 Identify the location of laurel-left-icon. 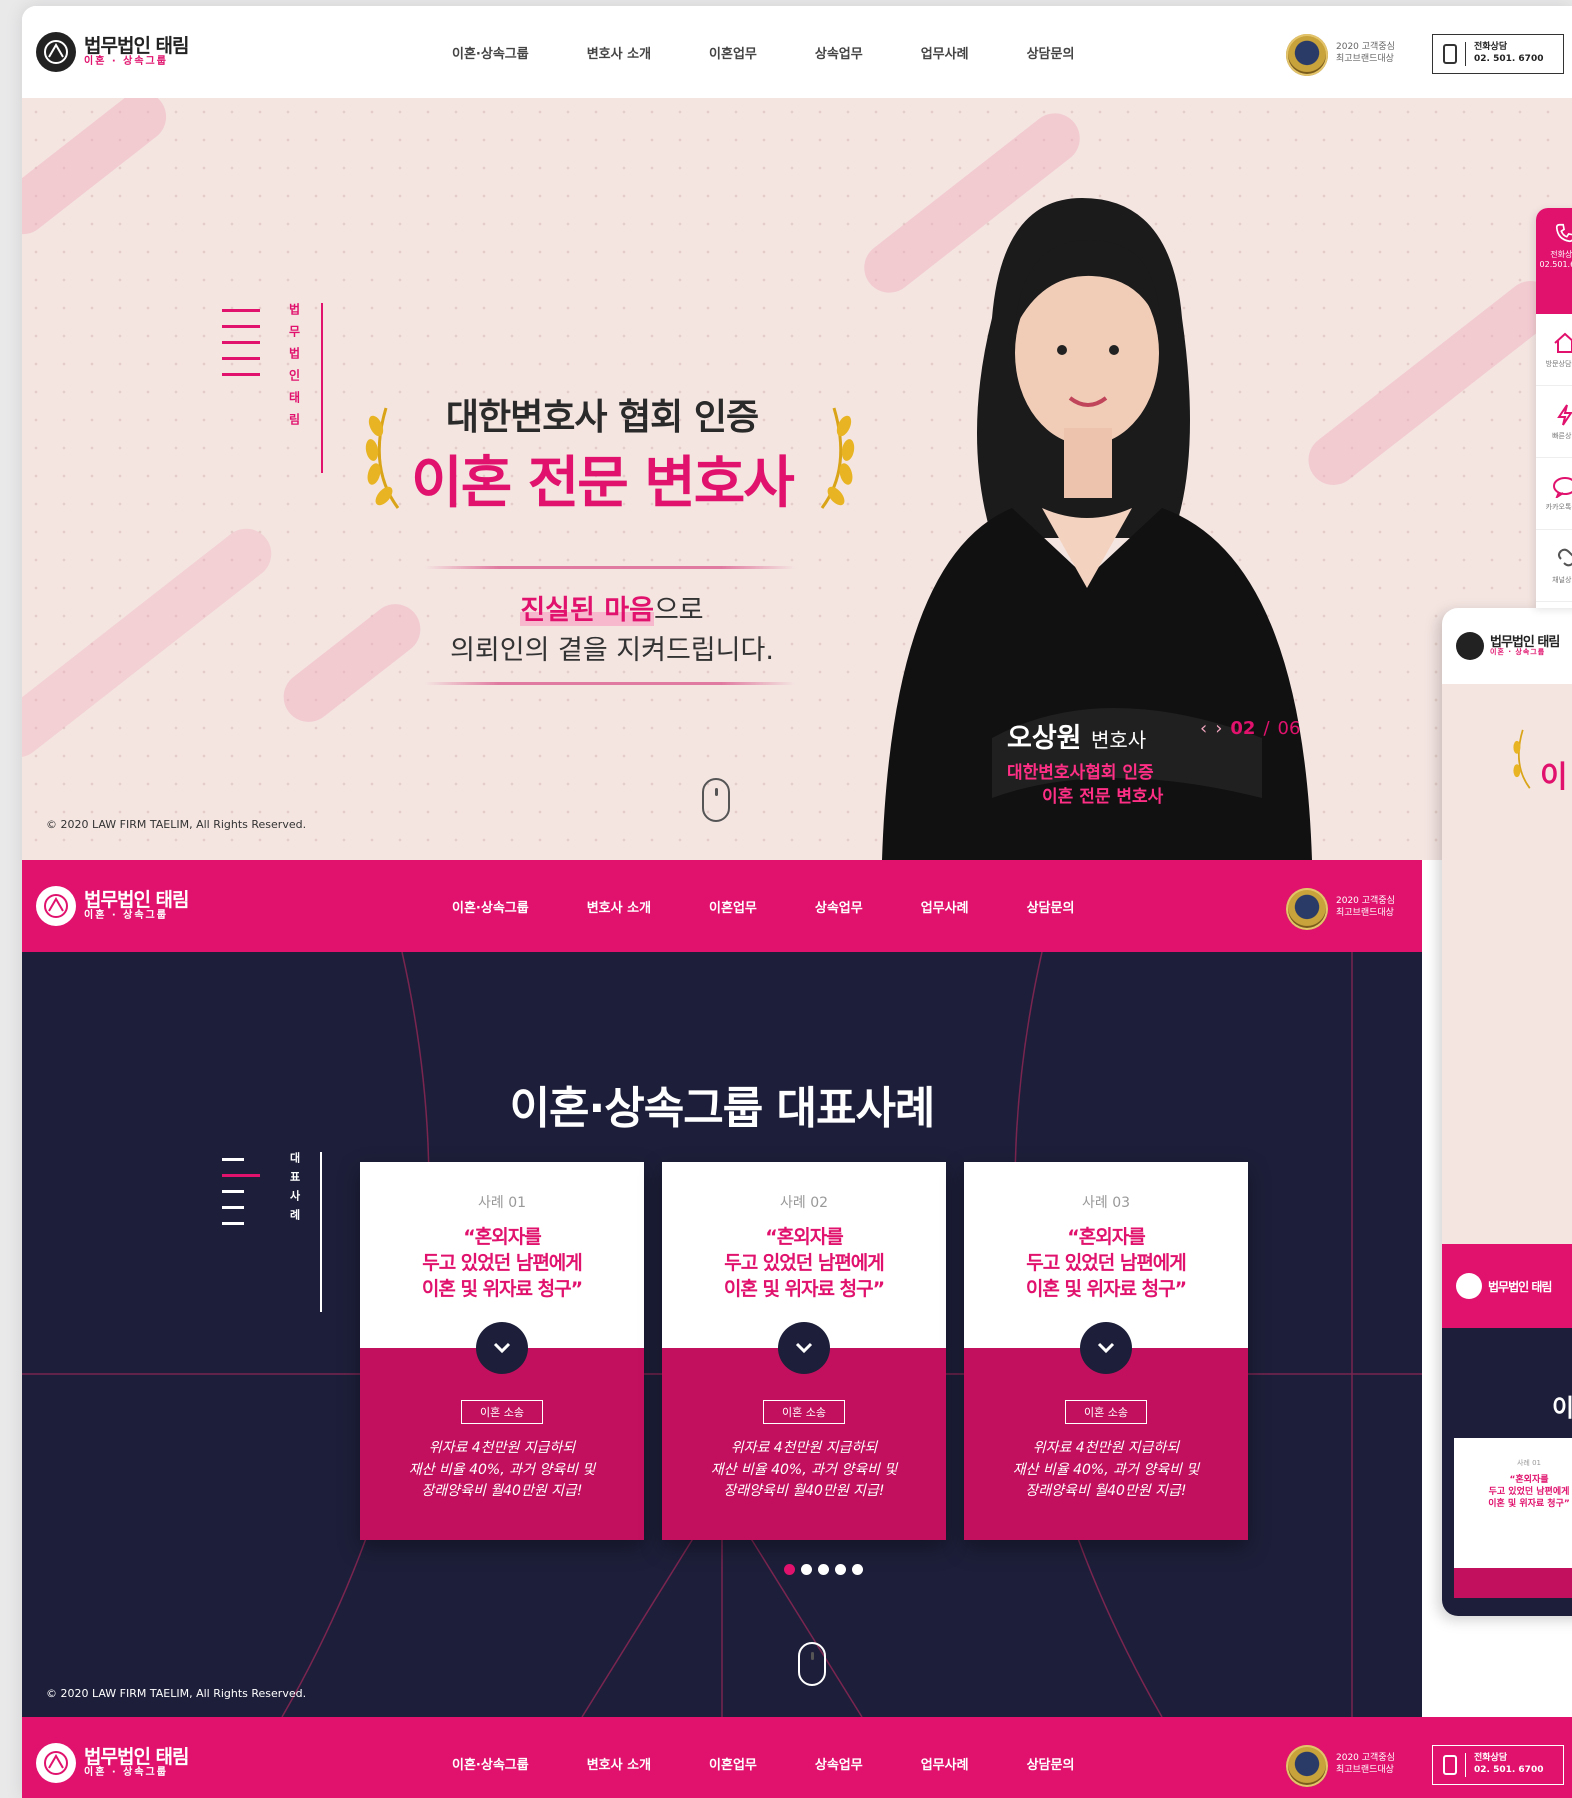
(1522, 759).